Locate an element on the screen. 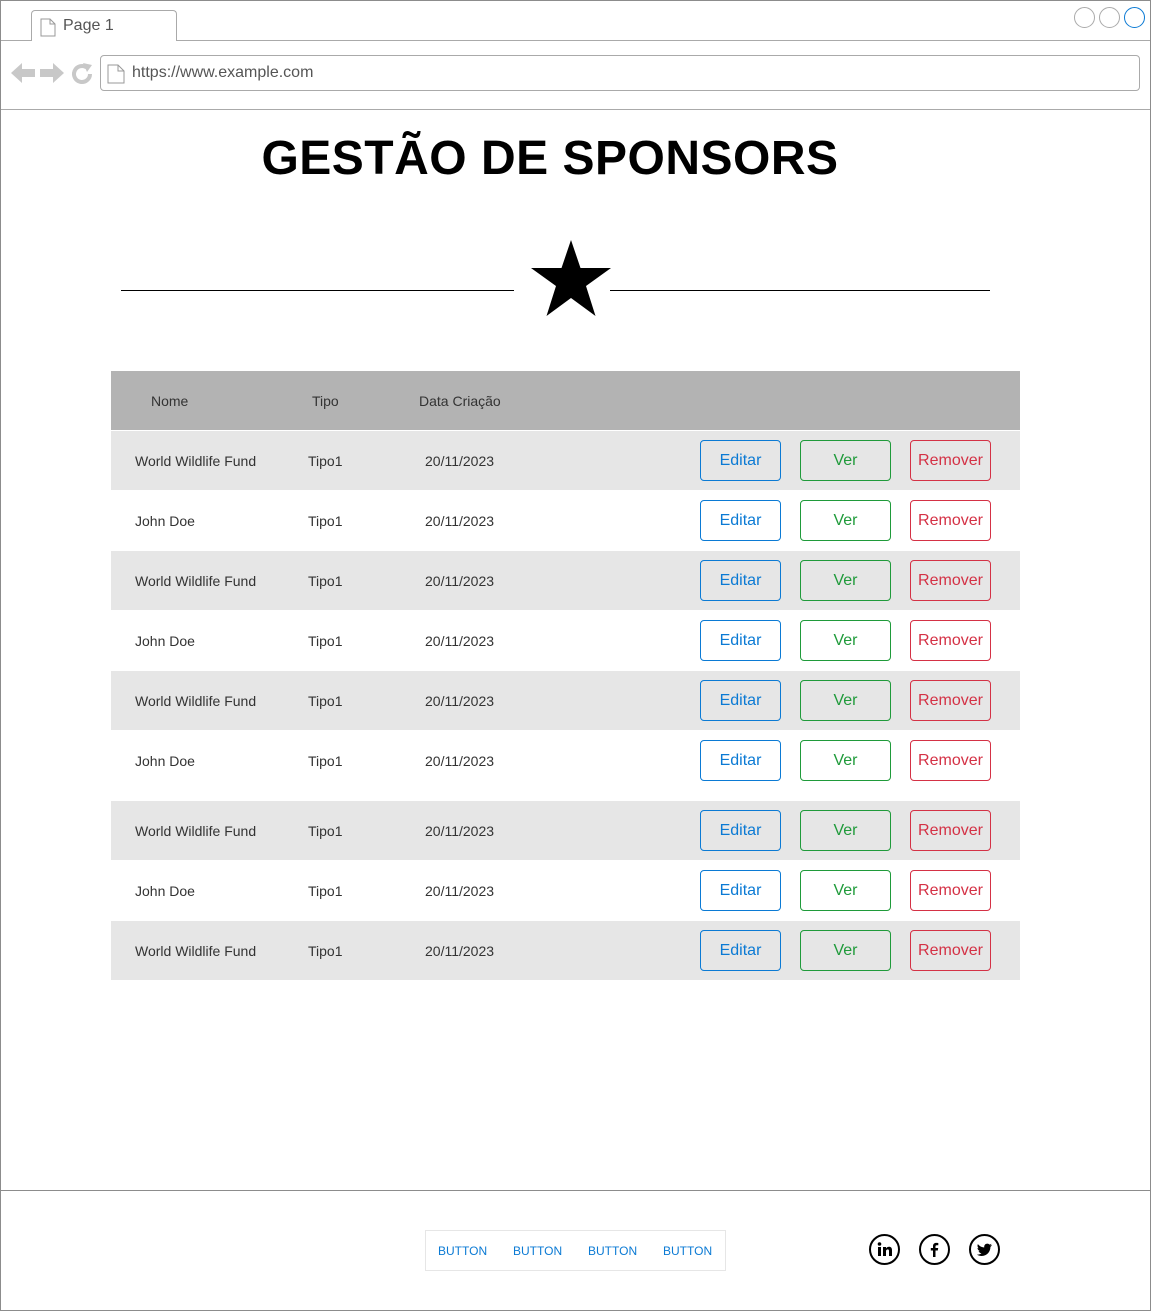 The height and width of the screenshot is (1311, 1151). minimize-button is located at coordinates (1084, 17).